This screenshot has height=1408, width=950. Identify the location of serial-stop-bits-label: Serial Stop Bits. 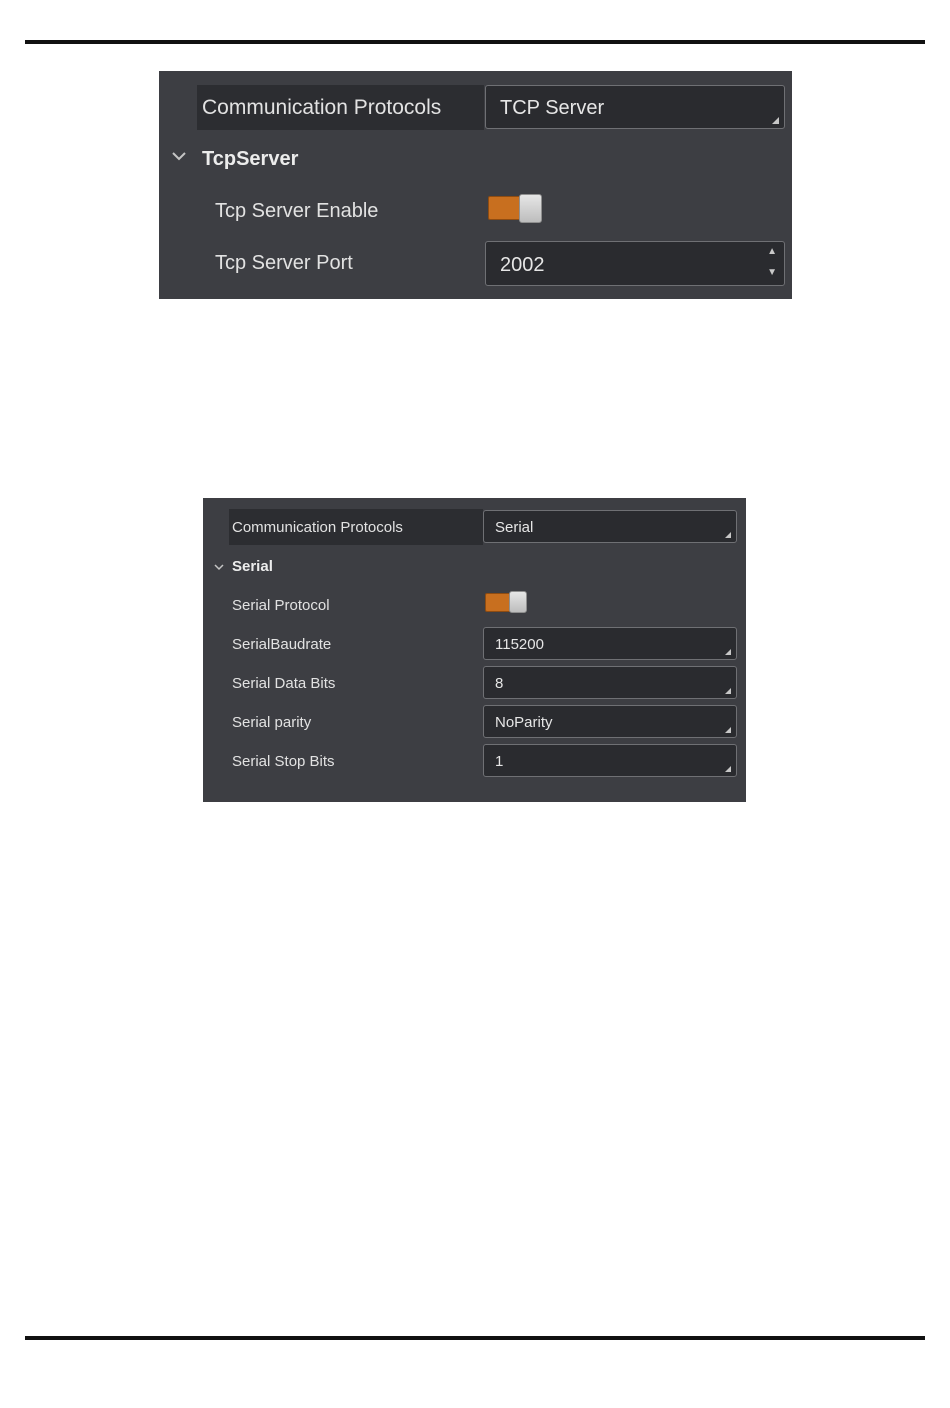
(283, 761).